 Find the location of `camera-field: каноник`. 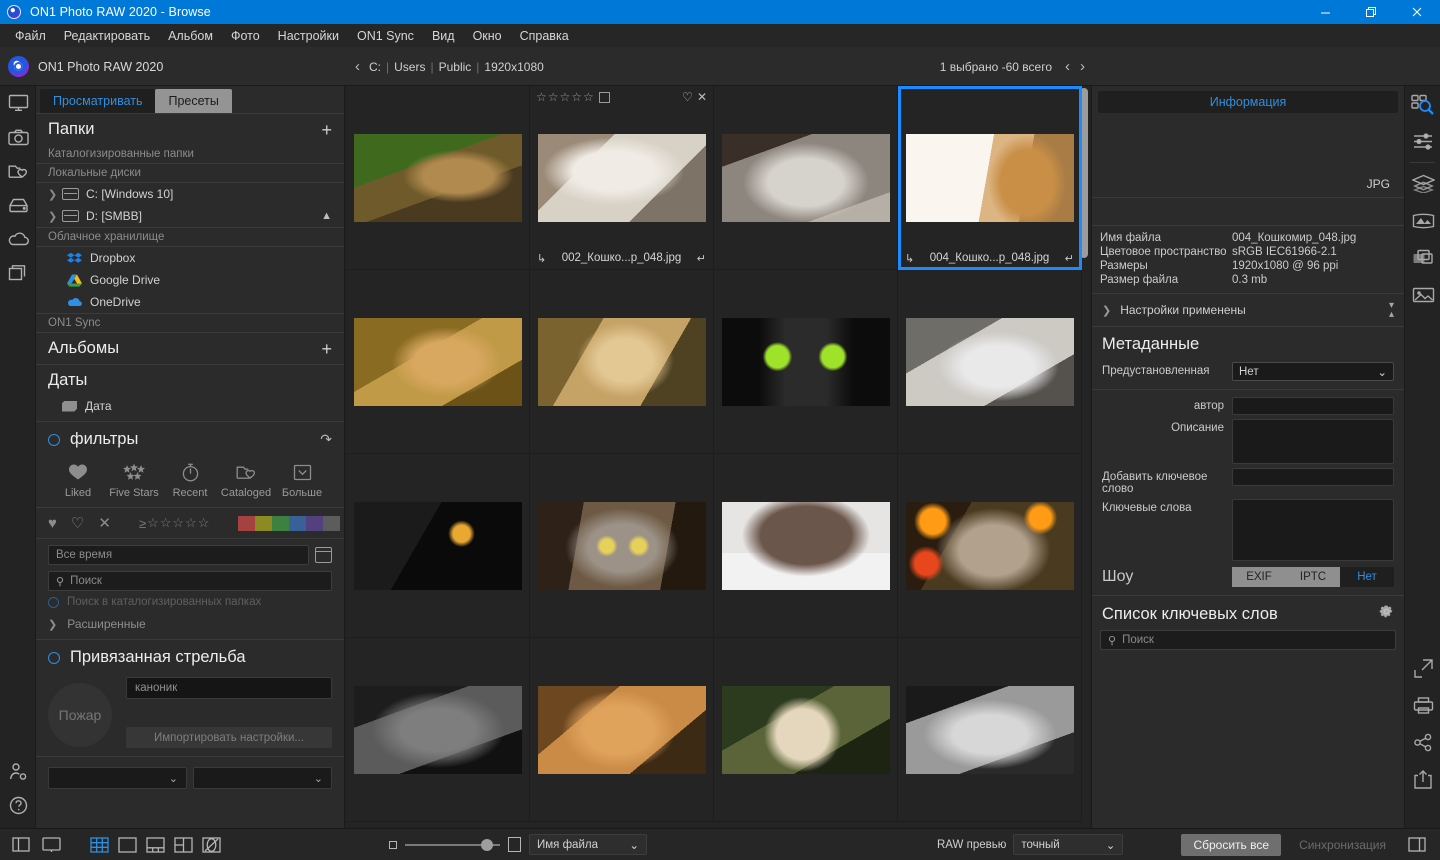

camera-field: каноник is located at coordinates (229, 688).